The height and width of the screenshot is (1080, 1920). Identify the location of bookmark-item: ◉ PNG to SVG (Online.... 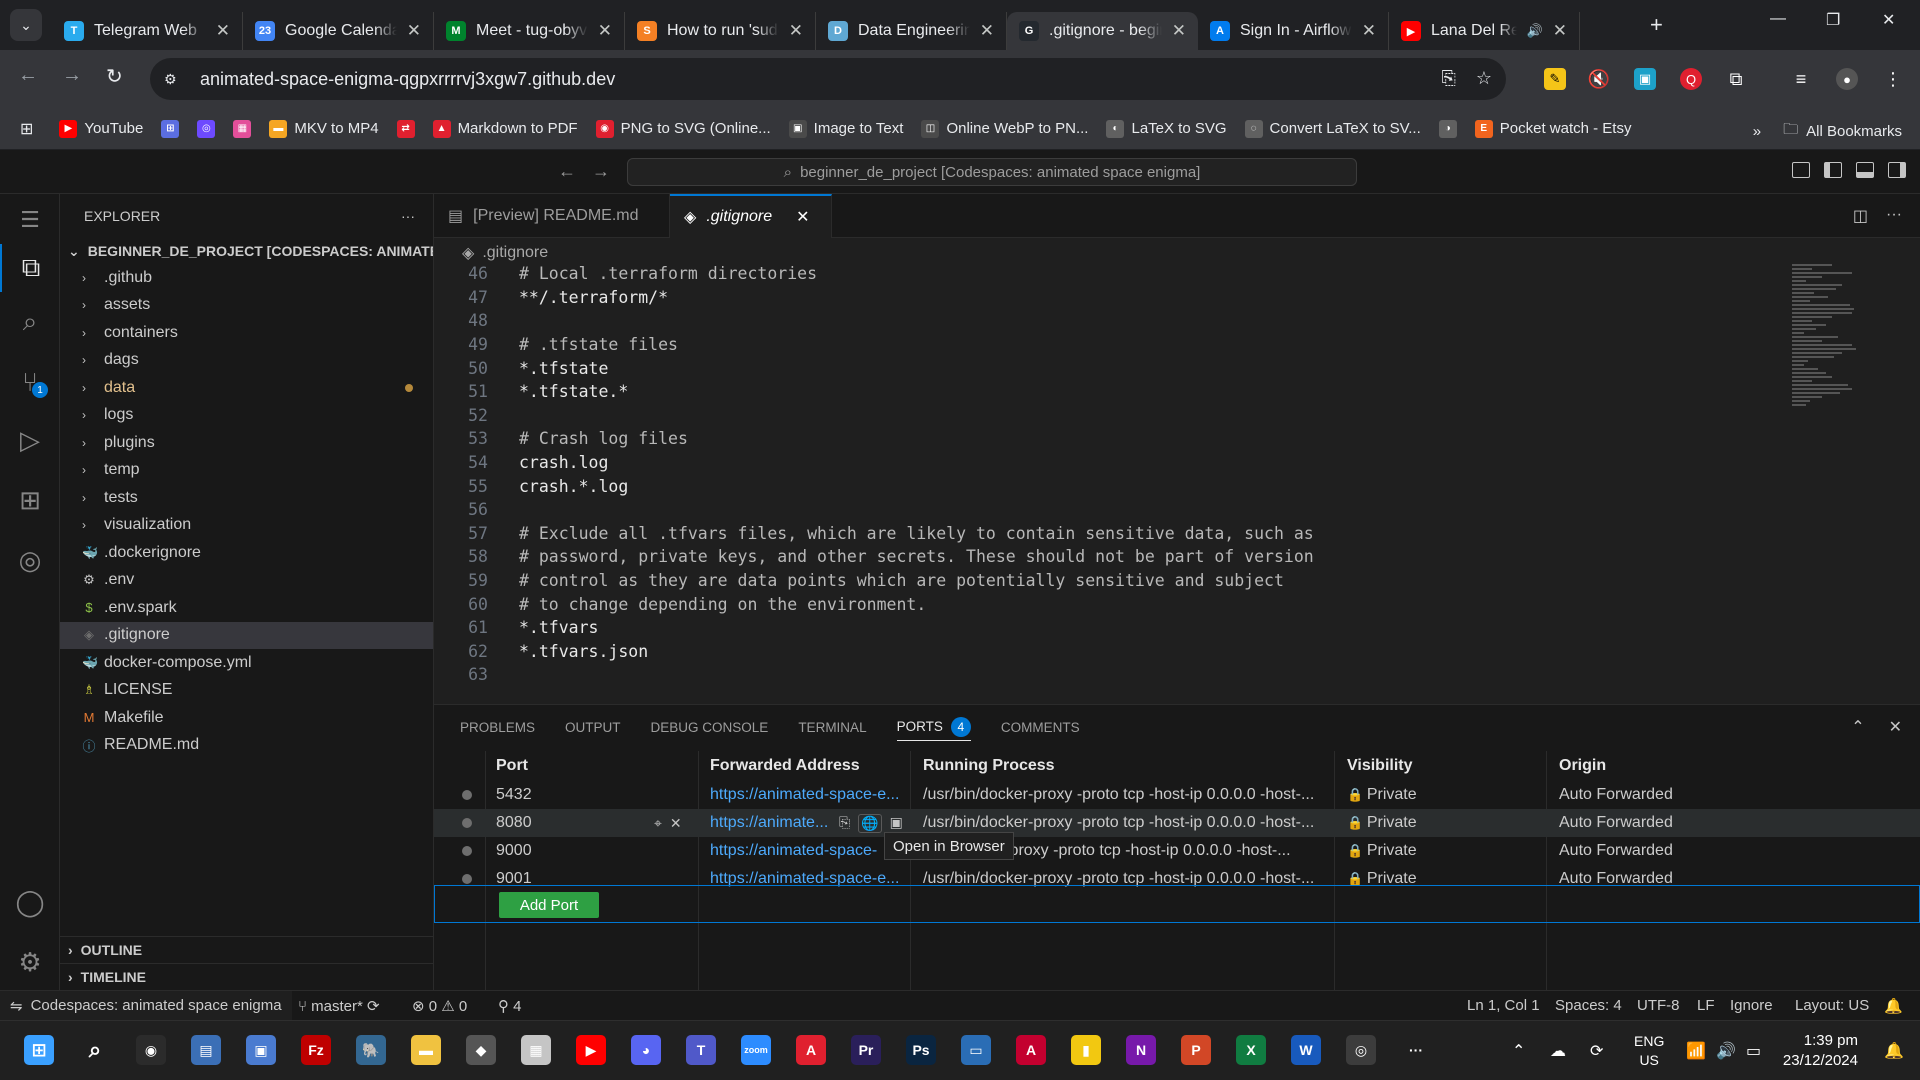
(683, 128).